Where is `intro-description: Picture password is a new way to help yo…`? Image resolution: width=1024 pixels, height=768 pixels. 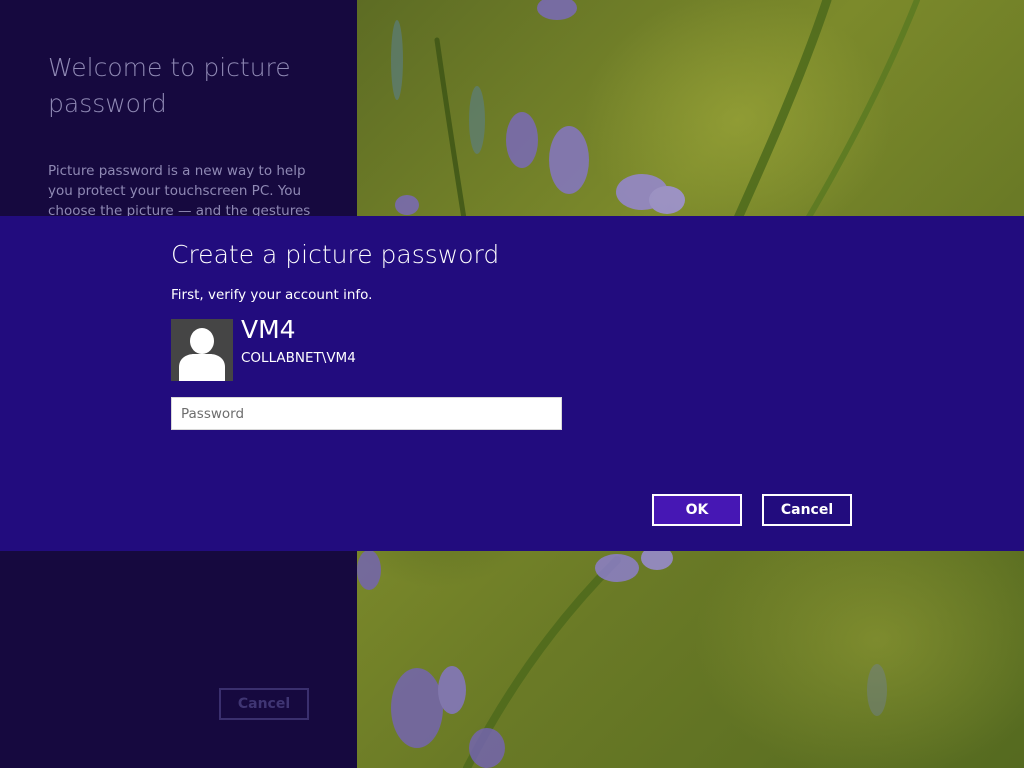 intro-description: Picture password is a new way to help yo… is located at coordinates (179, 191).